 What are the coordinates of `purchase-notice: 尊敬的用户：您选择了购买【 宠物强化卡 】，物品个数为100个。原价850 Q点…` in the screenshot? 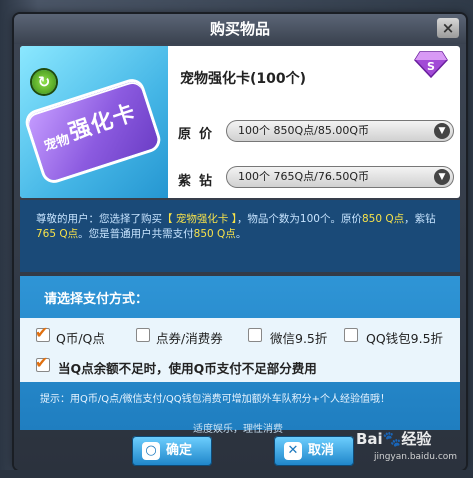 It's located at (241, 227).